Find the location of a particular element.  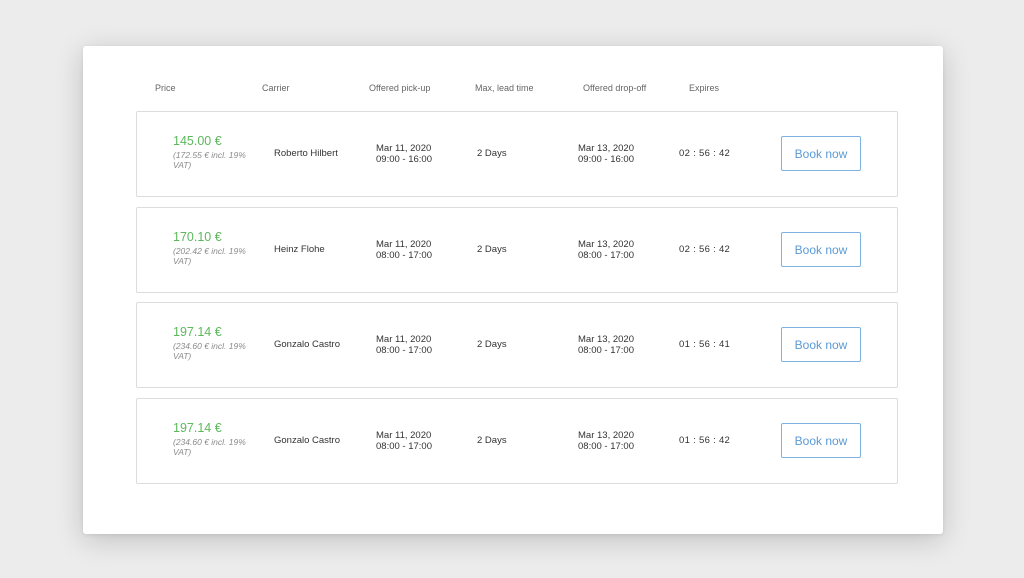

header-price: Price is located at coordinates (165, 88).